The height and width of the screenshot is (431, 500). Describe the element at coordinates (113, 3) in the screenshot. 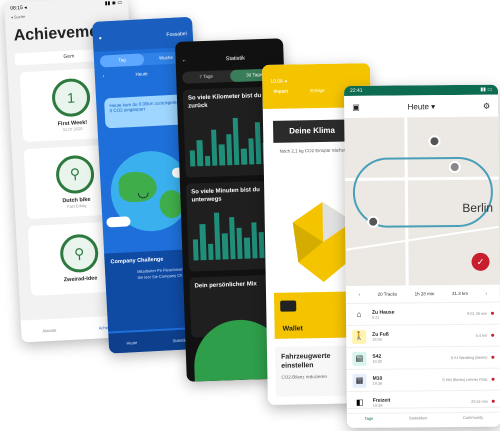

I see `signal-icon: ▮▮ ◉ ▭` at that location.